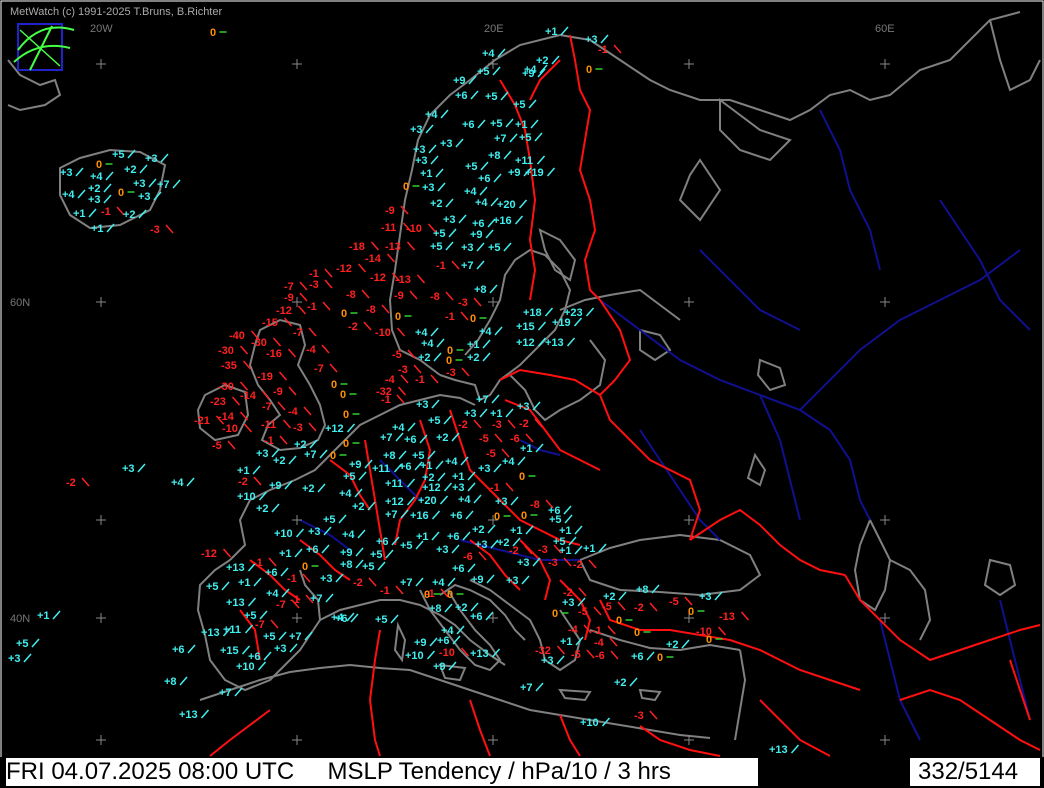 The width and height of the screenshot is (1044, 788). What do you see at coordinates (268, 425) in the screenshot?
I see `tendency-value: -11` at bounding box center [268, 425].